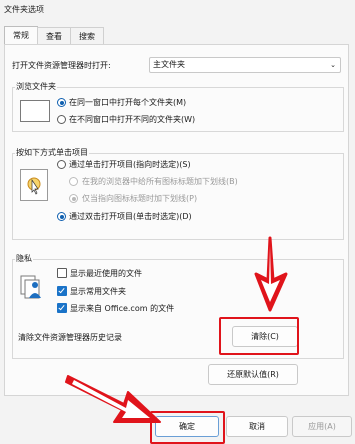  I want to click on open-explorer-select: 主文件夹 ⌄, so click(245, 65).